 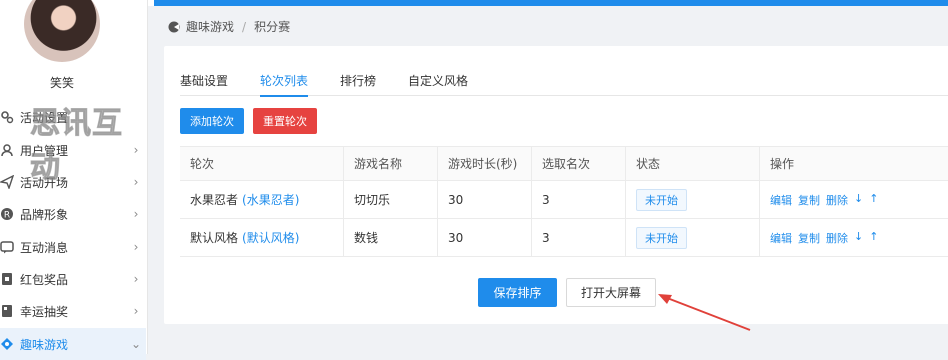 I want to click on column-header: 操作, so click(x=782, y=164).